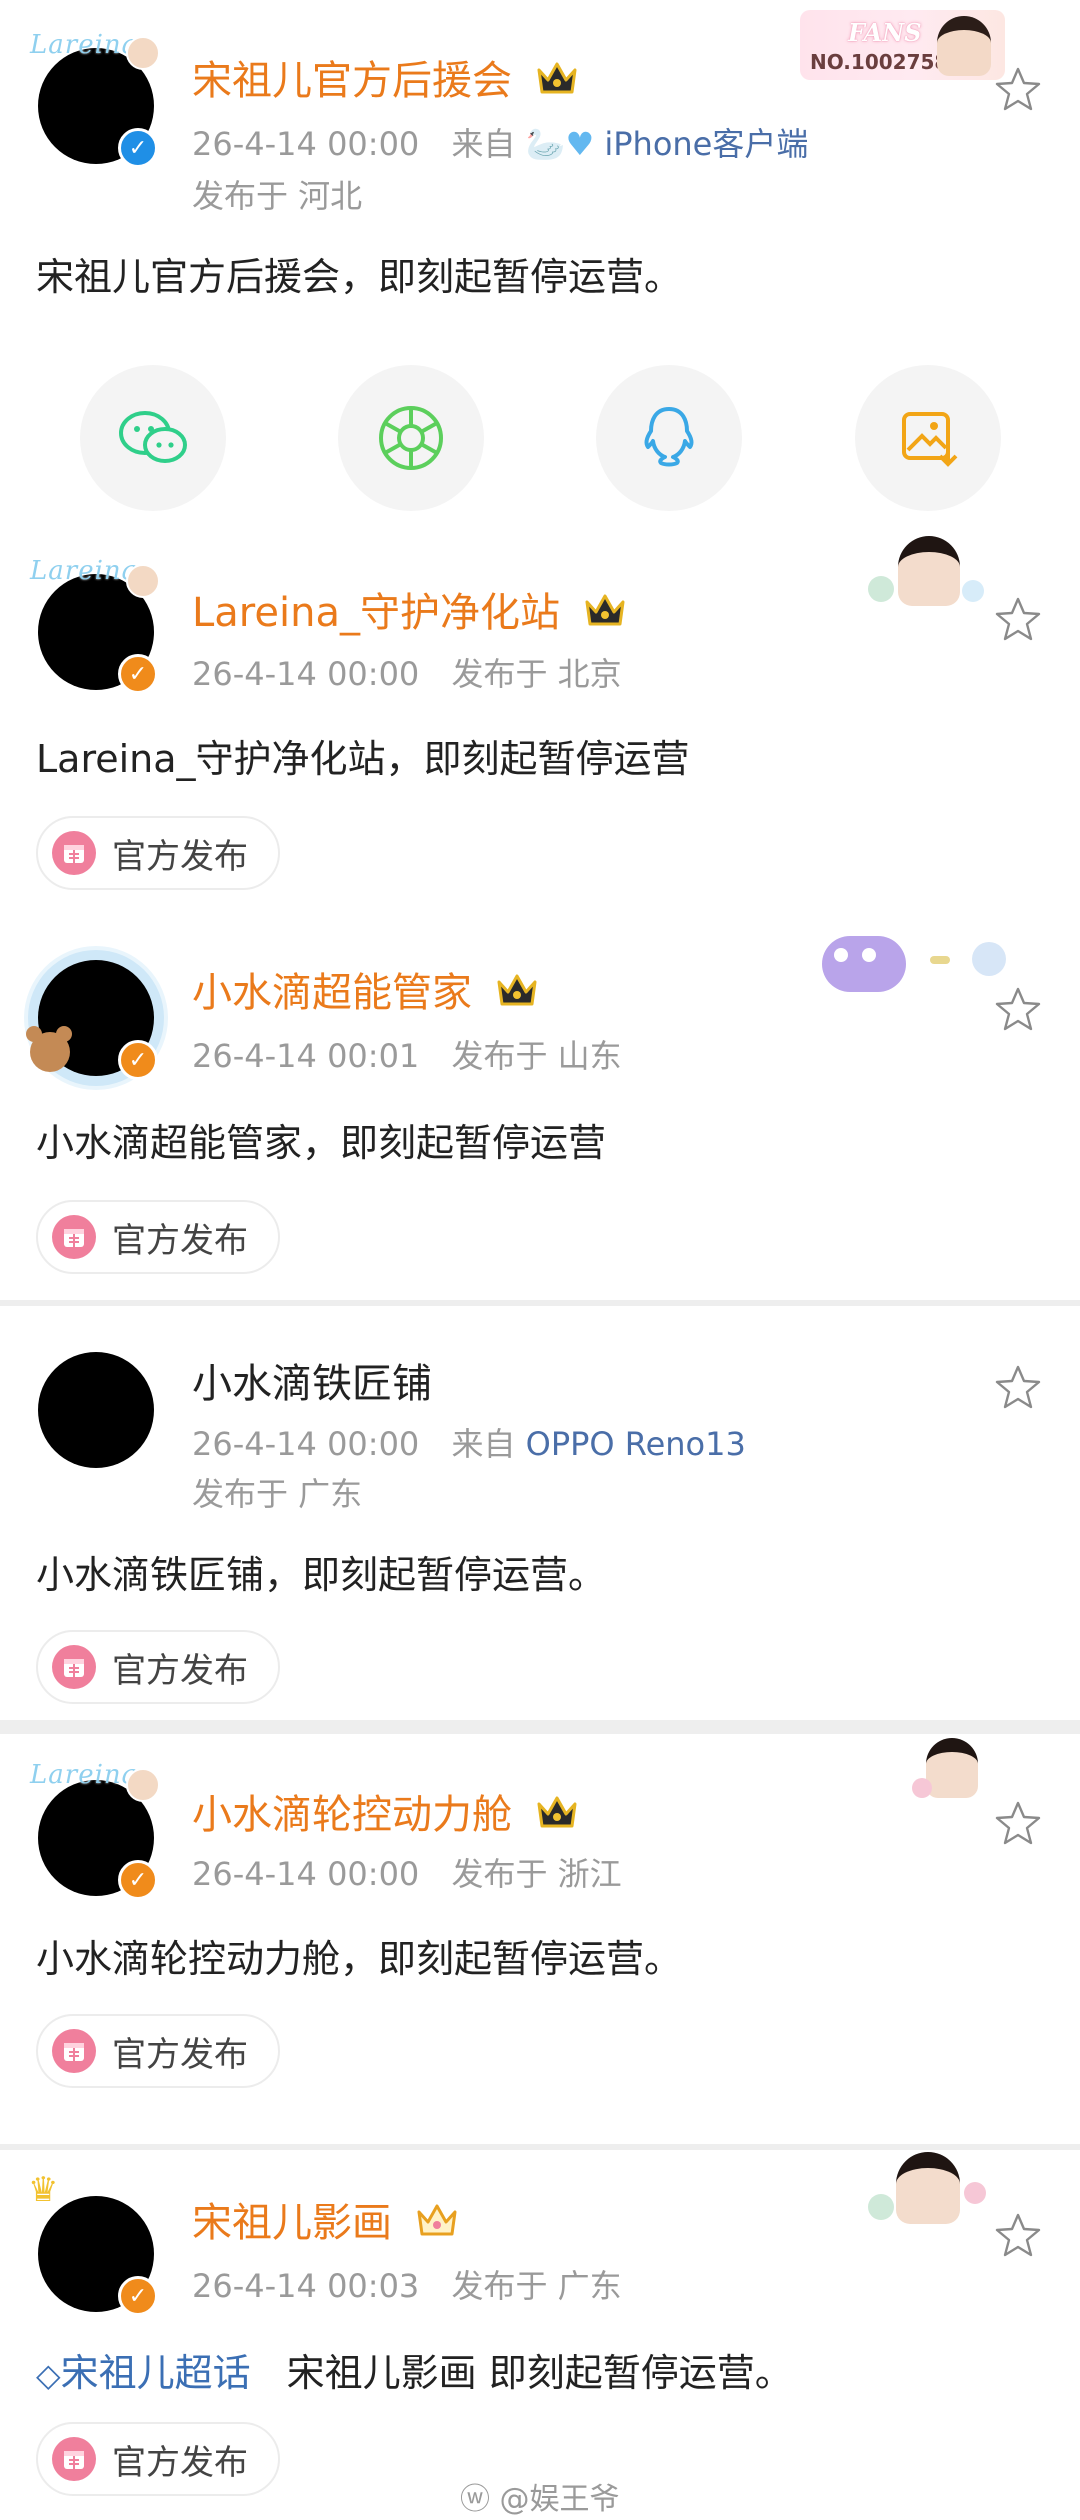  Describe the element at coordinates (352, 1815) in the screenshot. I see `username-text: 小水滴轮控动力舱` at that location.